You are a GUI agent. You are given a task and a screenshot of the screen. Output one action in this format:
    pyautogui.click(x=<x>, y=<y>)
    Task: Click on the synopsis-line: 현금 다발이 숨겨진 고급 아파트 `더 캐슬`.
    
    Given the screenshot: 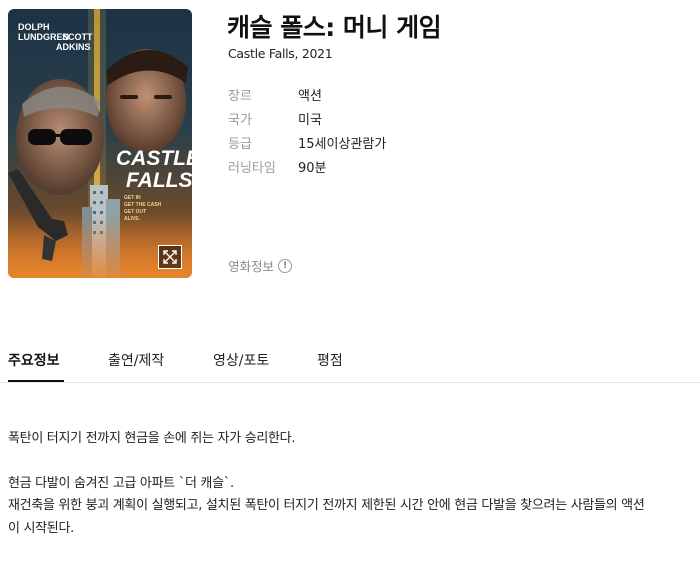 What is the action you would take?
    pyautogui.click(x=121, y=483)
    